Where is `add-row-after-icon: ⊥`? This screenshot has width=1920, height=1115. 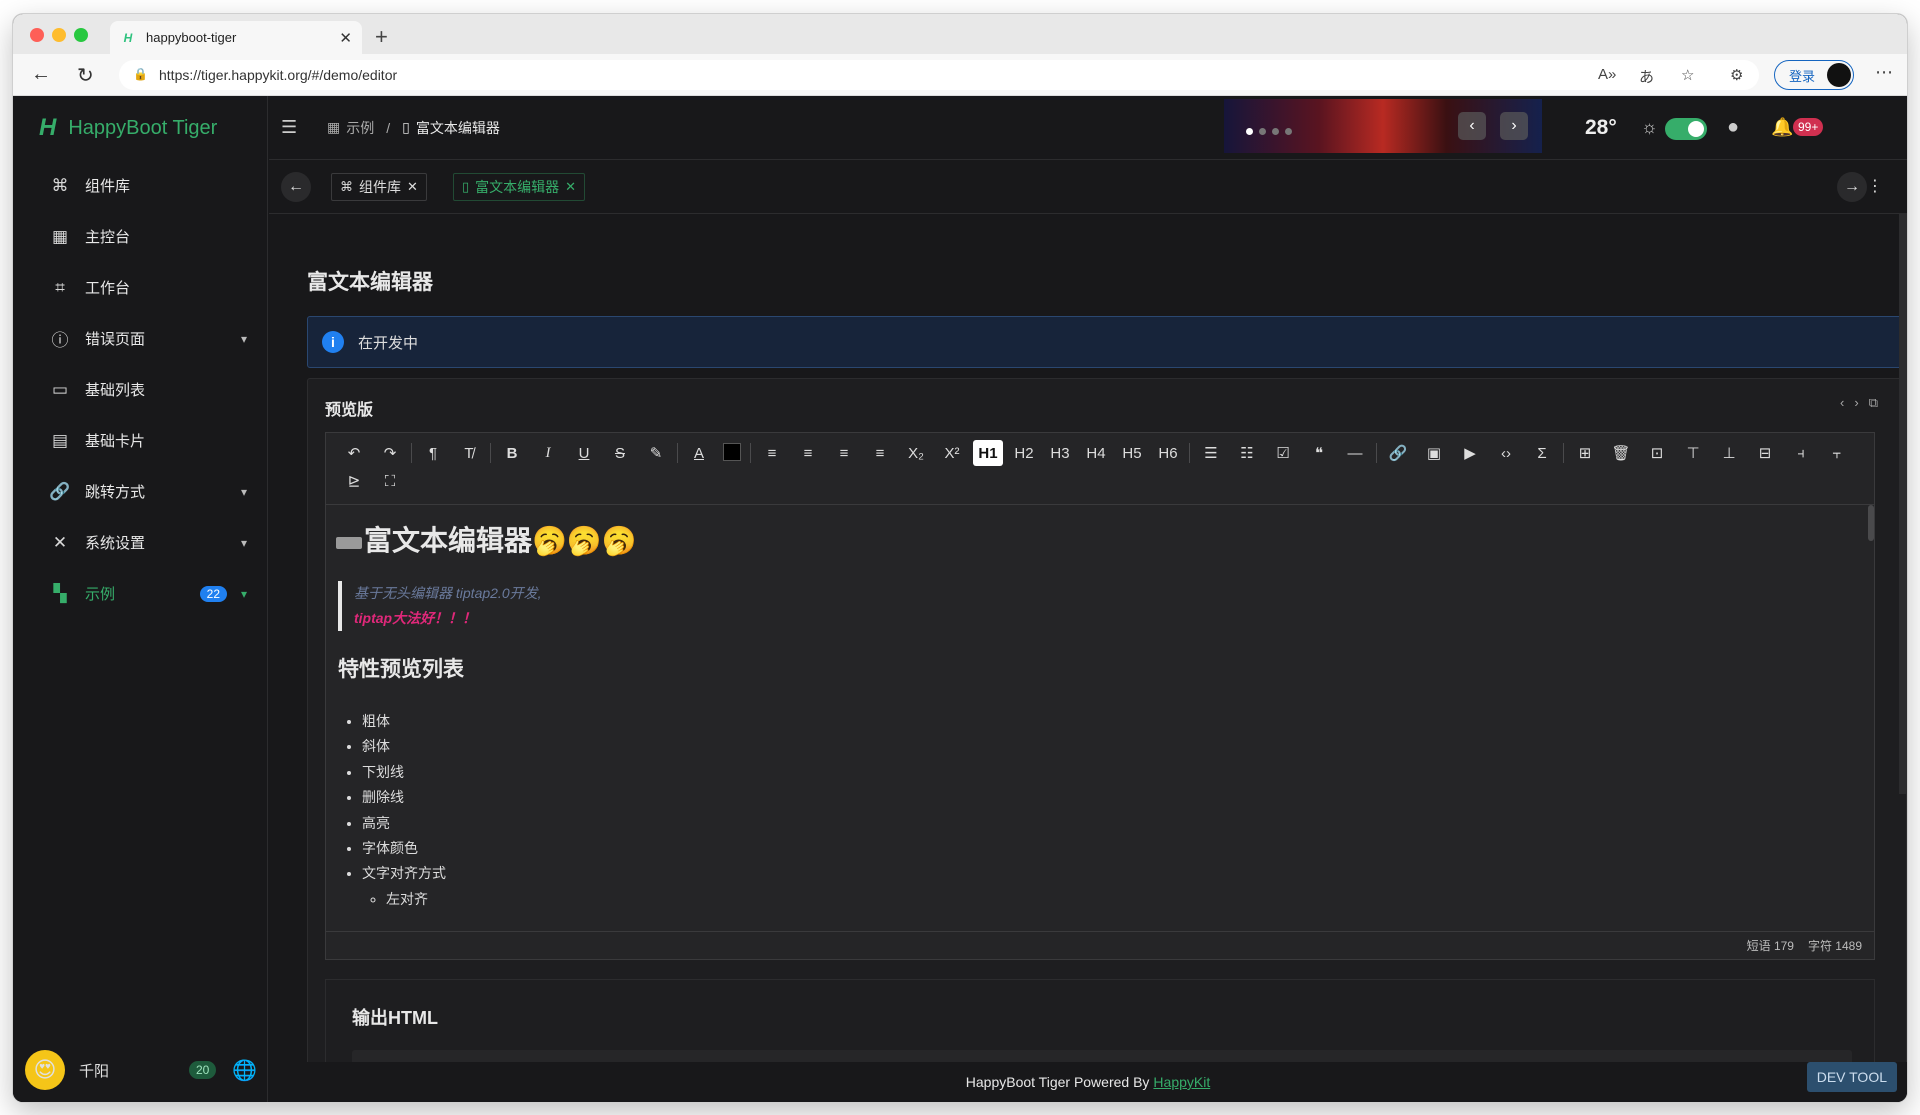
add-row-after-icon: ⊥ is located at coordinates (1729, 453).